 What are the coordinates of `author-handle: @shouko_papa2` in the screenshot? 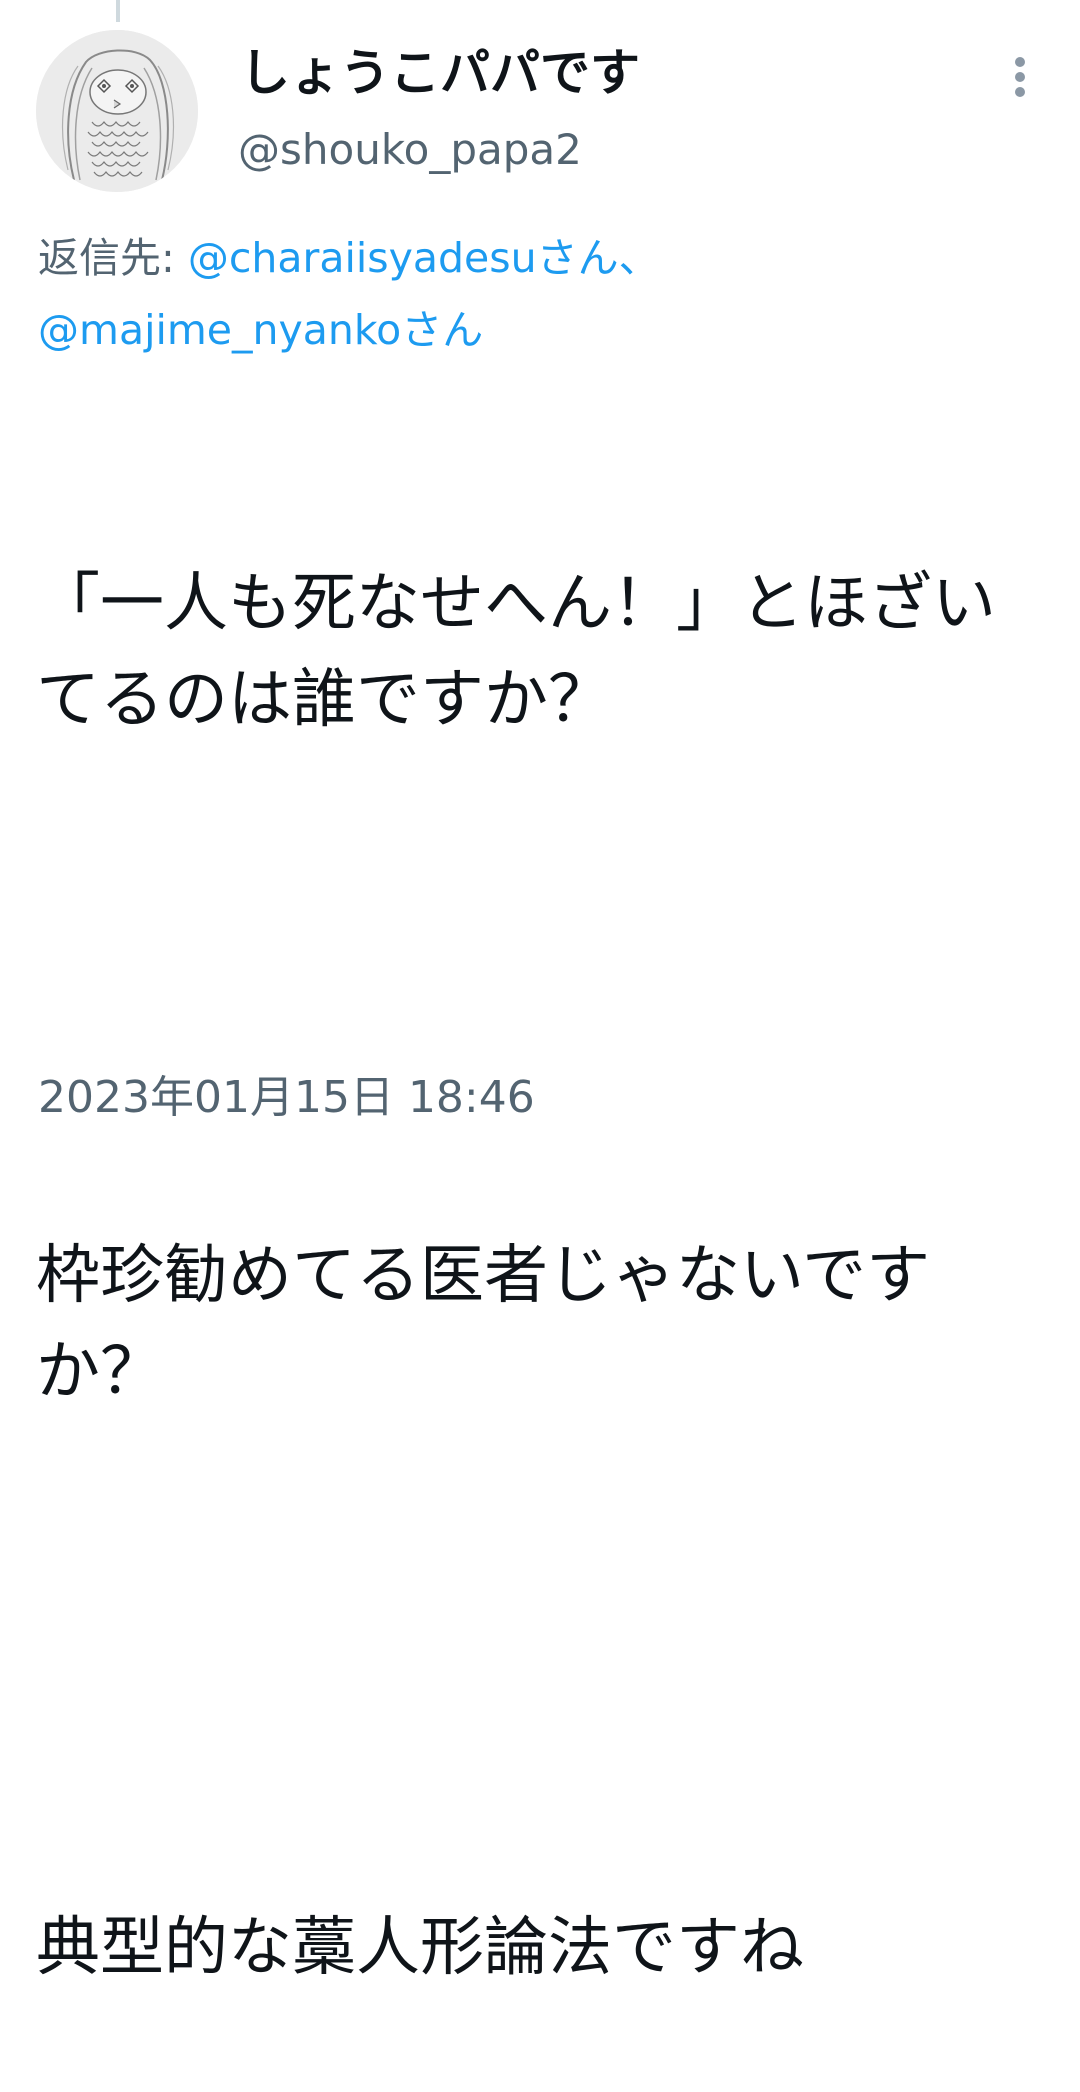 It's located at (410, 150).